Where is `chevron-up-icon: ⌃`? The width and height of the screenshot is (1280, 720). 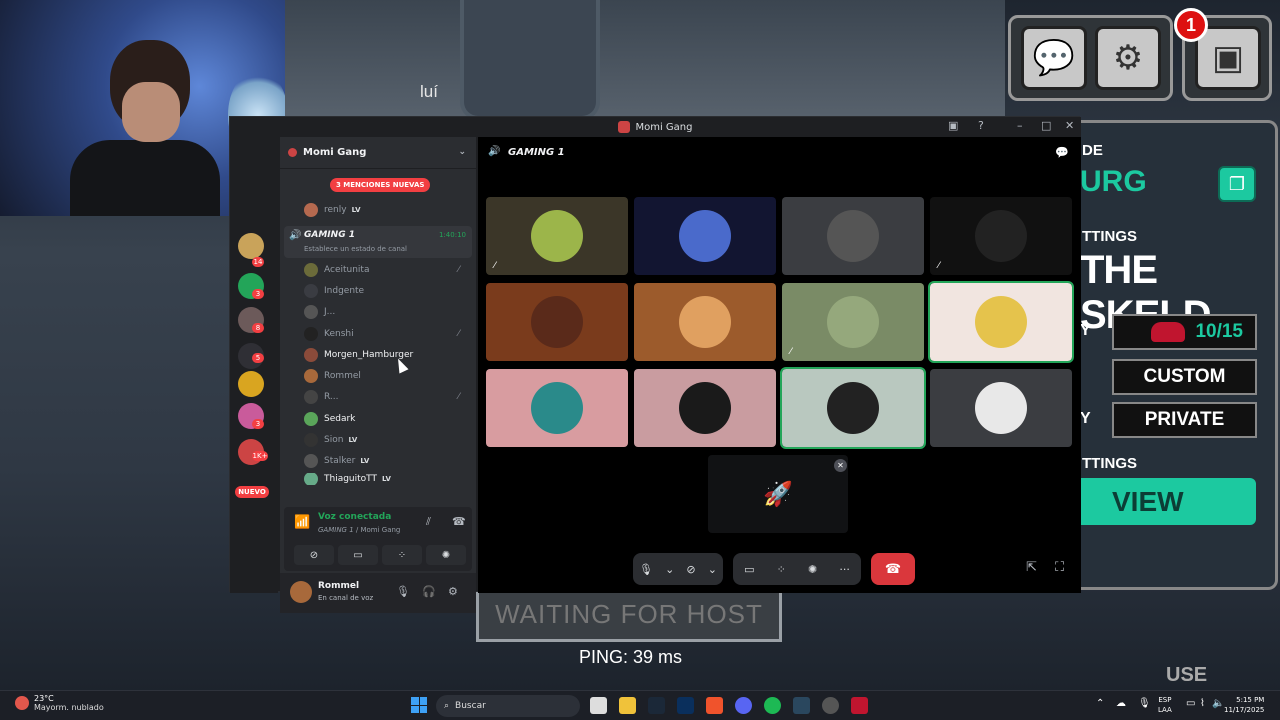
chevron-up-icon: ⌃ is located at coordinates (1100, 704).